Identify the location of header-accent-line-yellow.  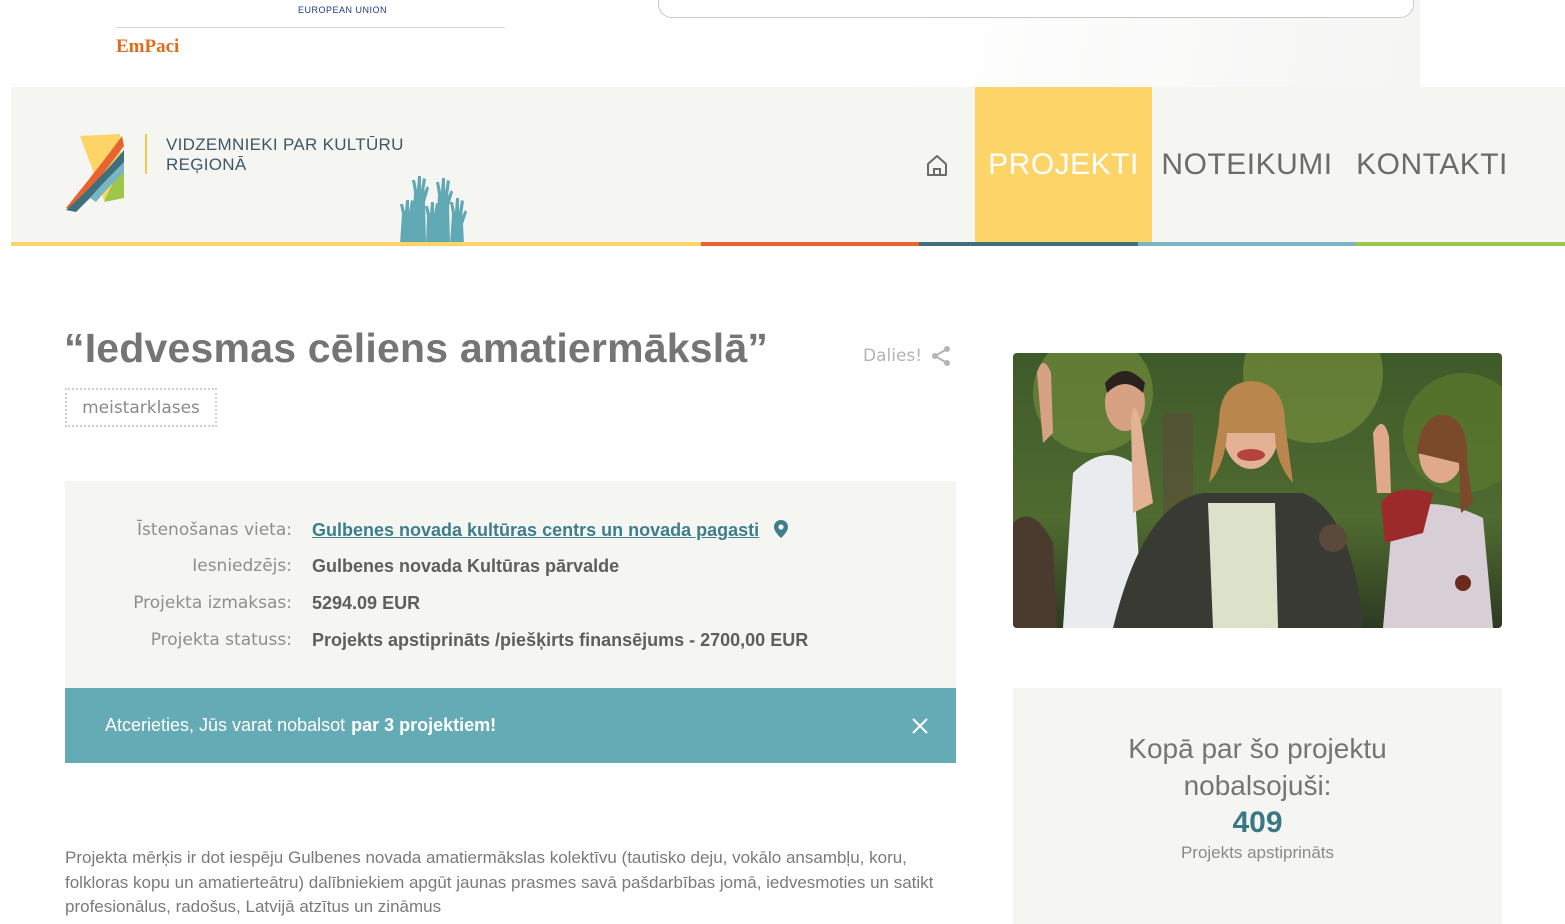
(356, 244).